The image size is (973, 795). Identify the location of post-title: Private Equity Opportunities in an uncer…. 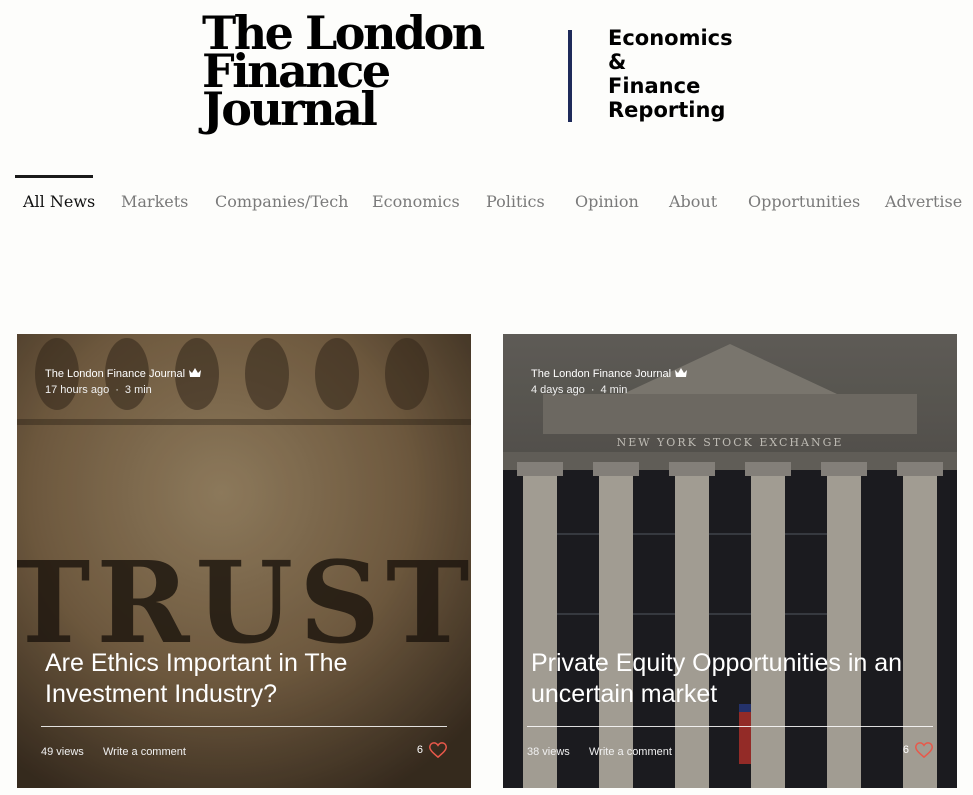
(731, 679).